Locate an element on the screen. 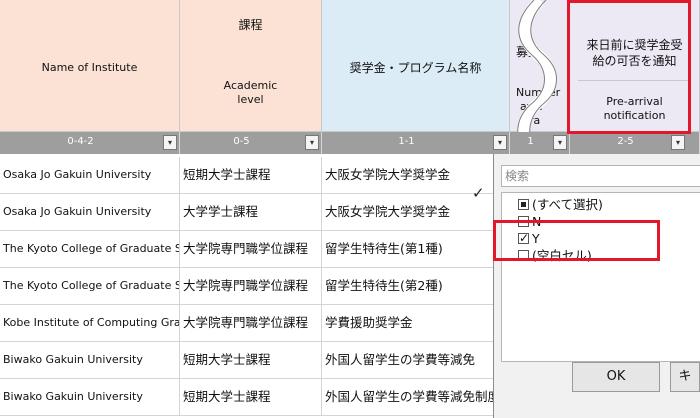 This screenshot has height=418, width=700. filter-bar-course: 0-5 ▾ is located at coordinates (251, 143).